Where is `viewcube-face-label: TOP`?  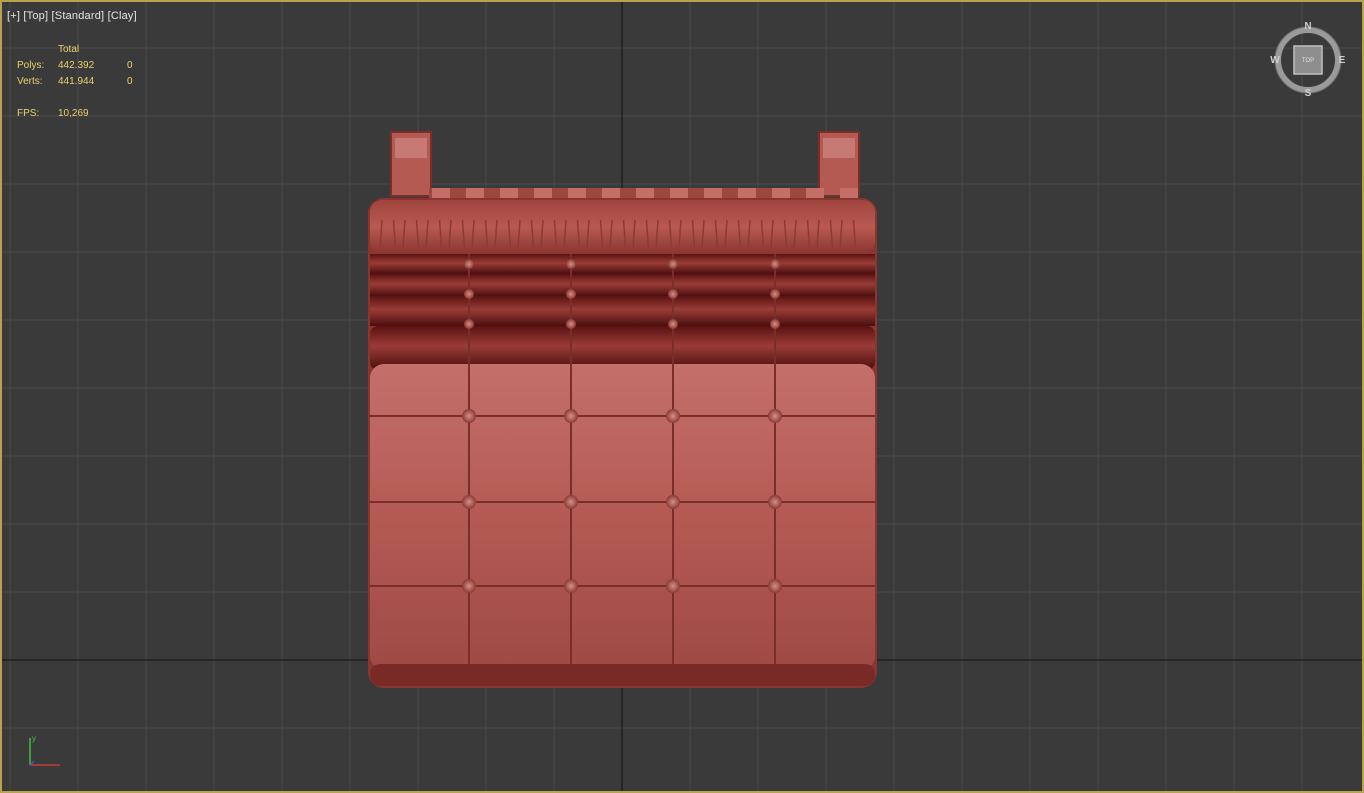 viewcube-face-label: TOP is located at coordinates (1308, 61).